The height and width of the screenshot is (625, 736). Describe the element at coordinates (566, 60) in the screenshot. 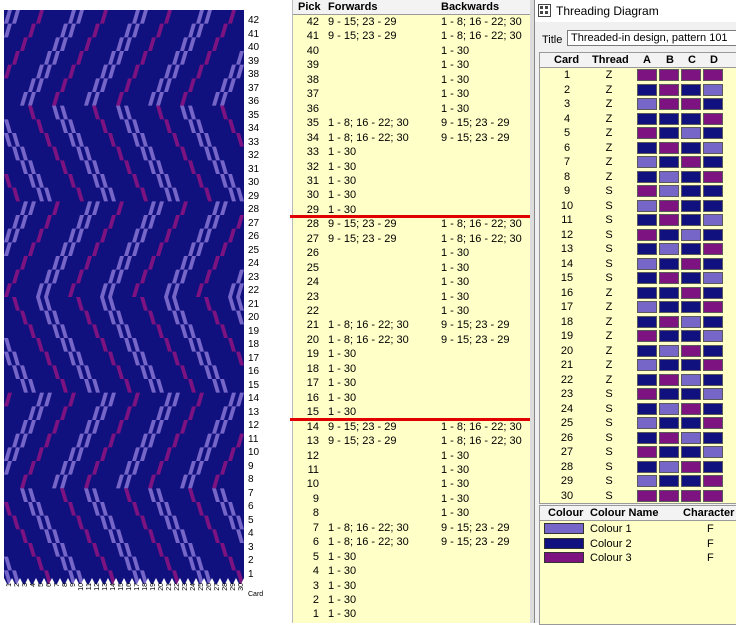

I see `card-column-header: Card` at that location.